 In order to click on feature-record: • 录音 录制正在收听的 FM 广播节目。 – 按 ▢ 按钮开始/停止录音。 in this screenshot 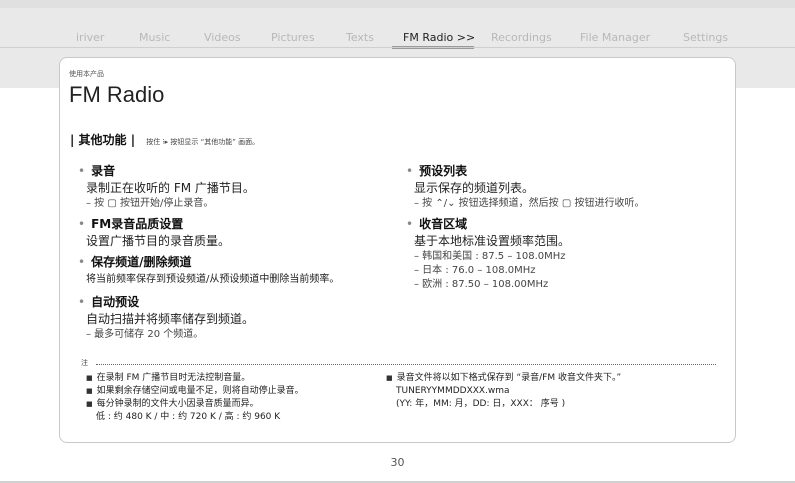, I will do `click(166, 187)`.